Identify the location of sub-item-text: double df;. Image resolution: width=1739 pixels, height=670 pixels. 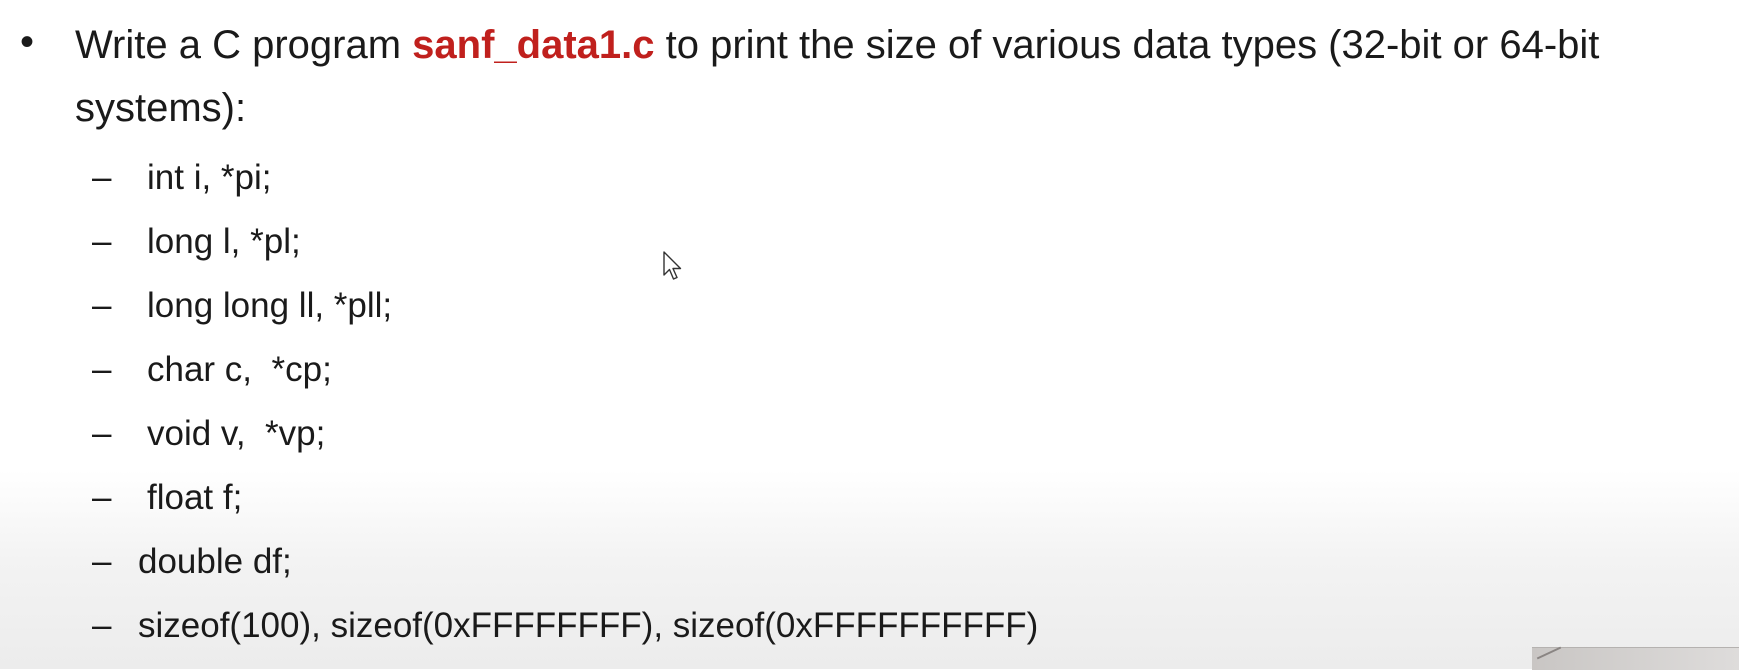
(215, 561).